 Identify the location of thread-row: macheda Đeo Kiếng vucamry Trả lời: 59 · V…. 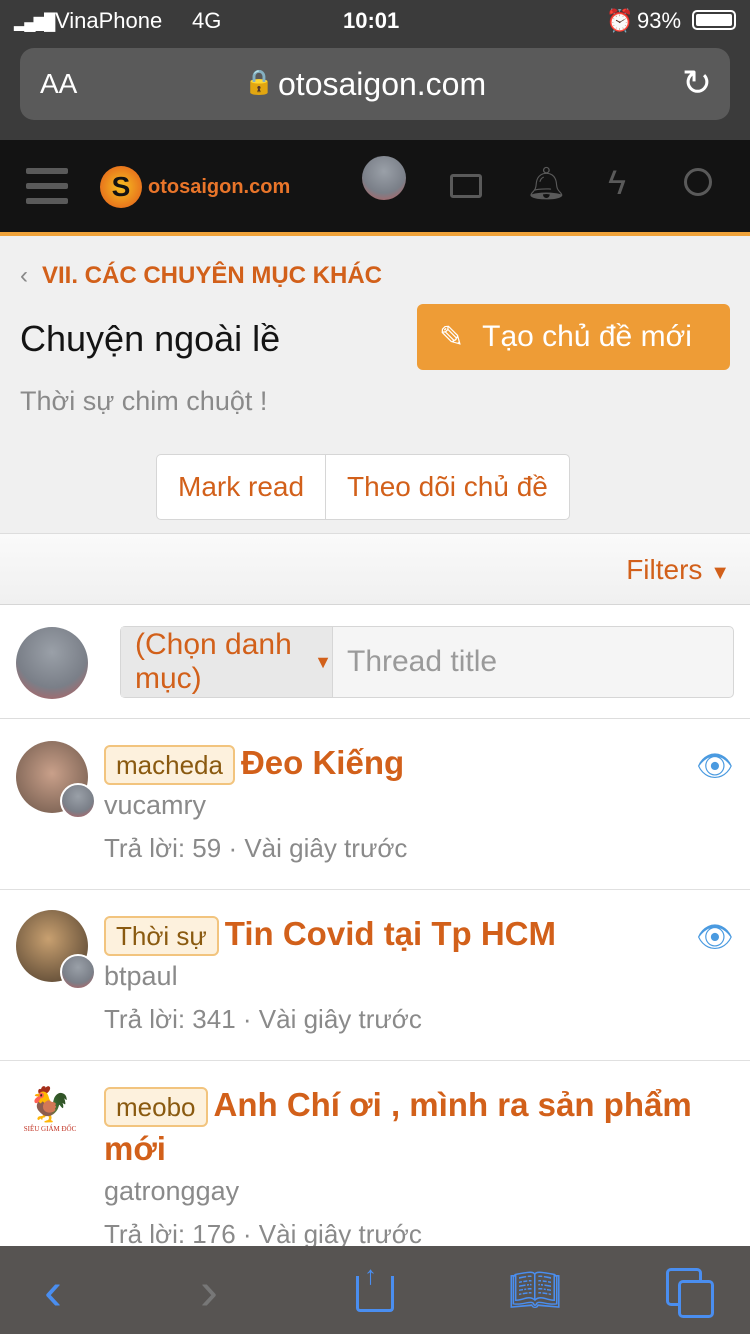
(375, 804).